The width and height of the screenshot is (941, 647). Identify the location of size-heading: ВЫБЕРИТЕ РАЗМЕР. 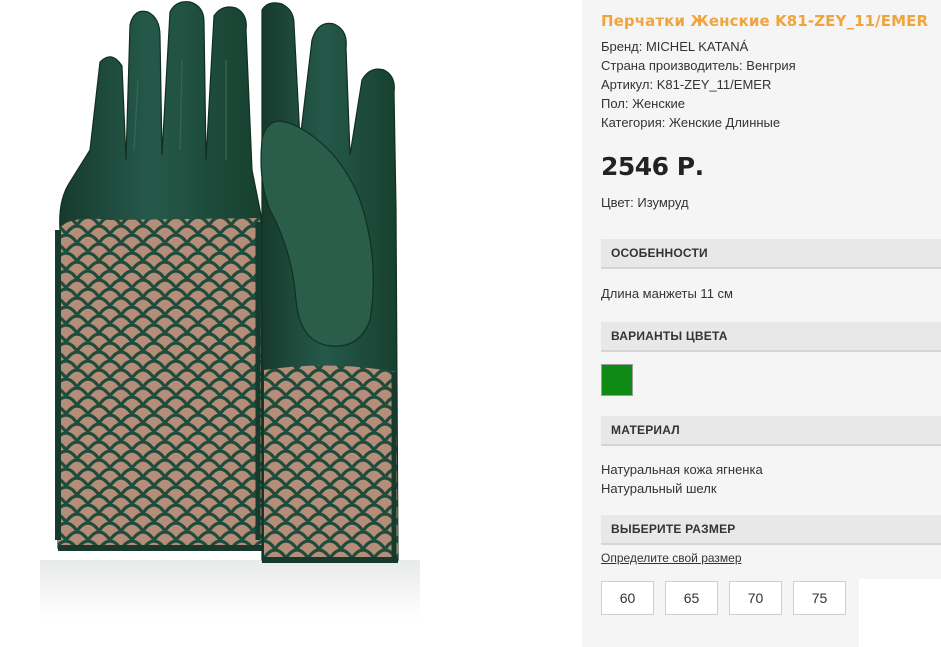
(771, 530).